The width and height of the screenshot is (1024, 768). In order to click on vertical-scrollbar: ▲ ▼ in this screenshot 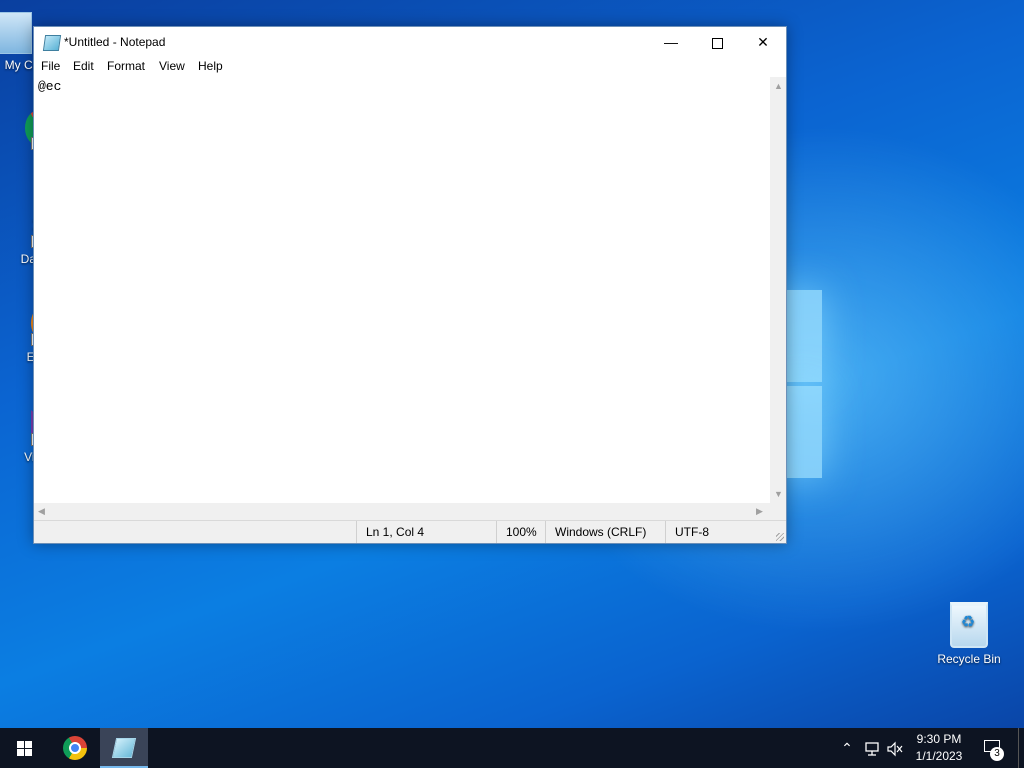, I will do `click(778, 290)`.